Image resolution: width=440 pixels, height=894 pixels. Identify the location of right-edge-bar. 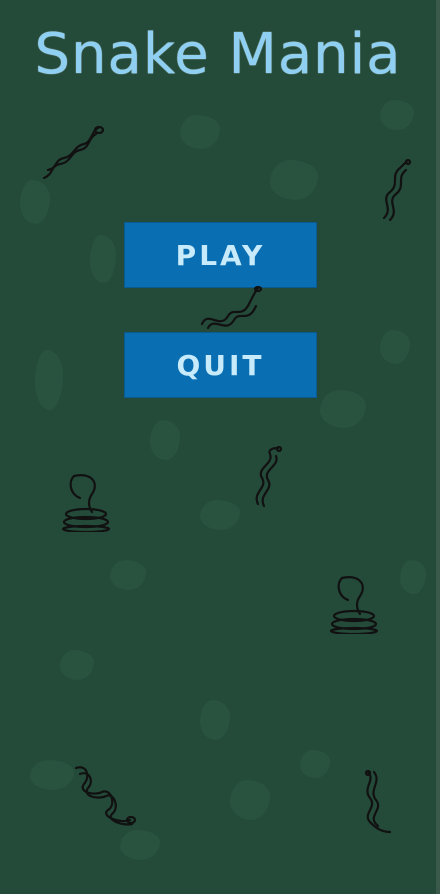
(438, 447).